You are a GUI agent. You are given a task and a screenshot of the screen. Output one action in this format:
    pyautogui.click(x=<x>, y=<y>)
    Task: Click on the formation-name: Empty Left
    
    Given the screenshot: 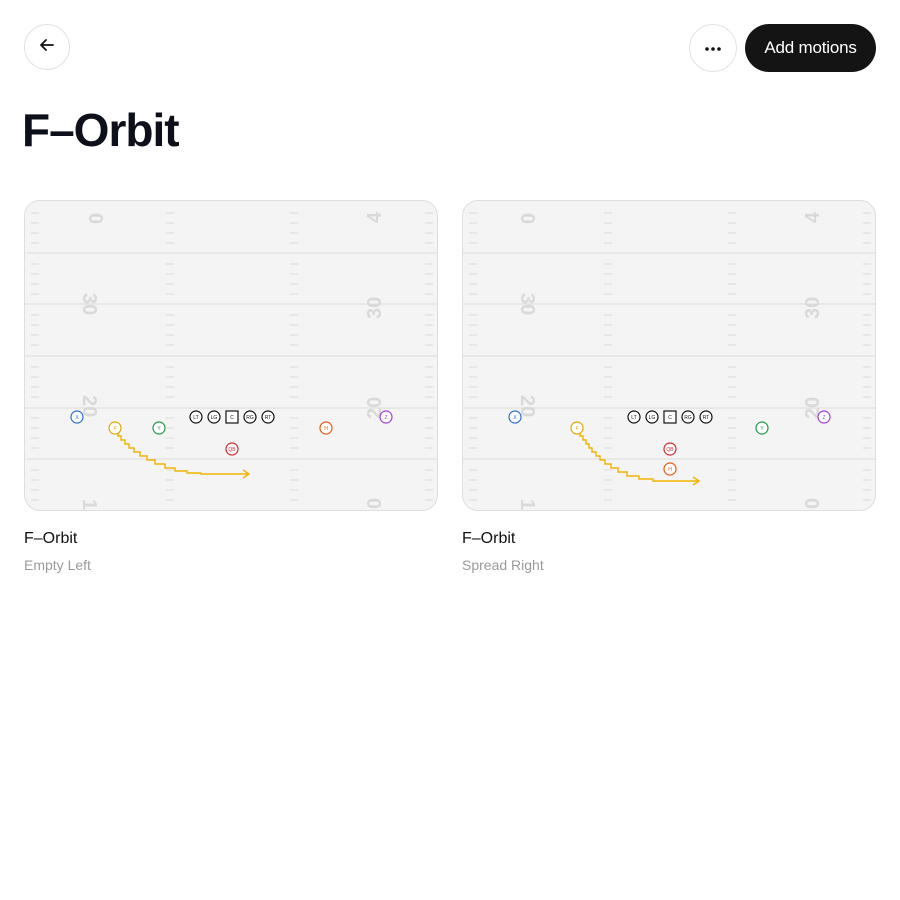 What is the action you would take?
    pyautogui.click(x=57, y=565)
    